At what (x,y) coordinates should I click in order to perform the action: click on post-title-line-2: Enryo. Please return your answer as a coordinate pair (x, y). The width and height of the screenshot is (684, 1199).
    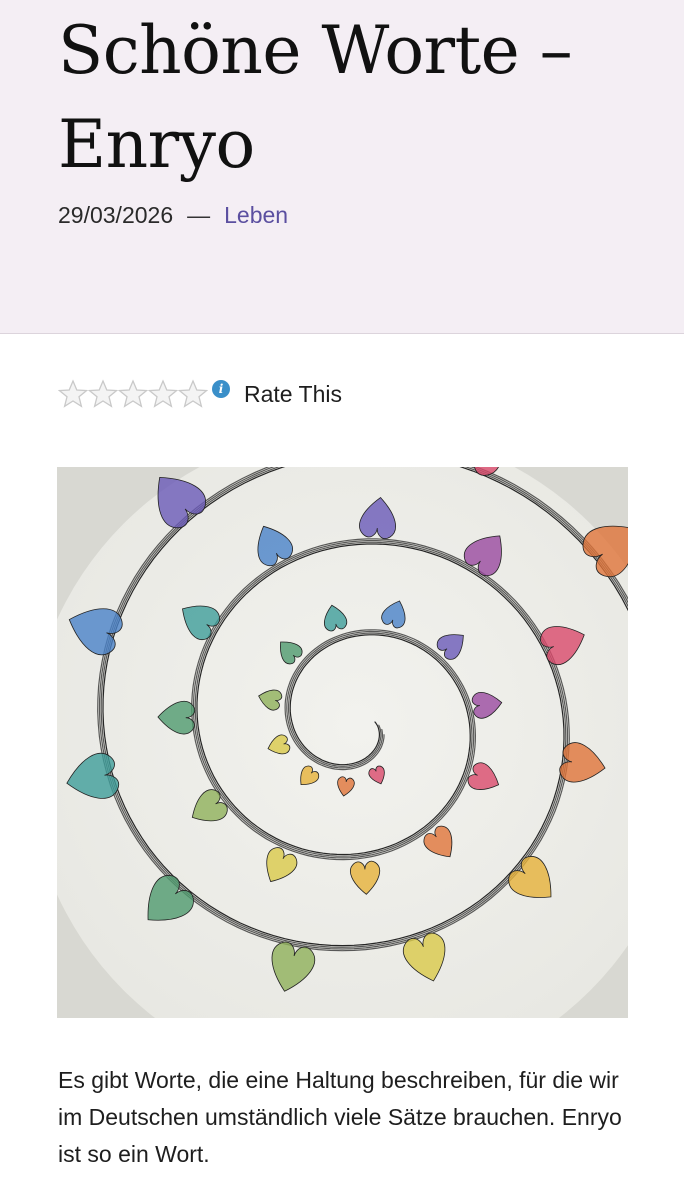
    Looking at the image, I should click on (156, 144).